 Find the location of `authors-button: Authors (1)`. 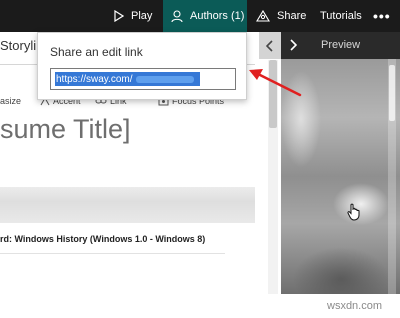

authors-button: Authors (1) is located at coordinates (205, 16).